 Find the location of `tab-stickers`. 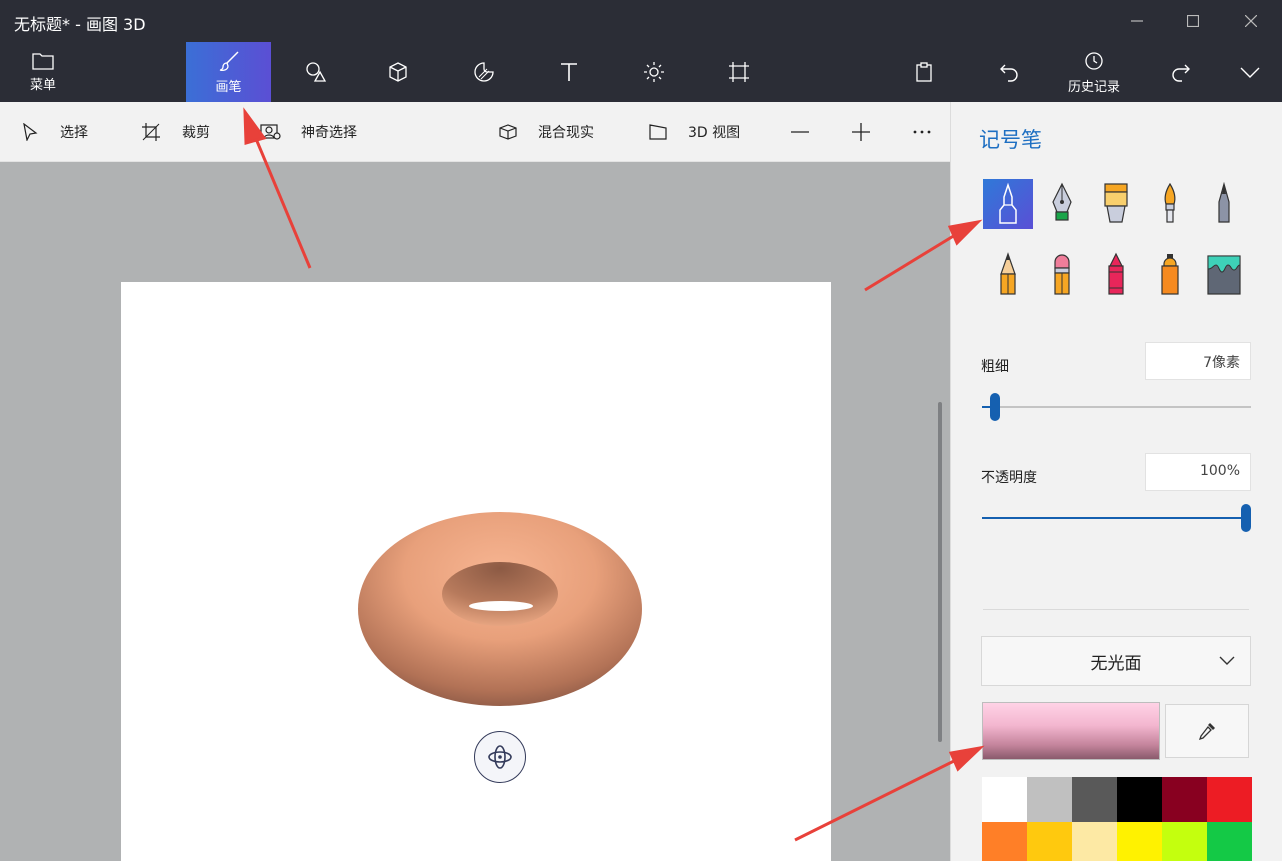

tab-stickers is located at coordinates (484, 72).